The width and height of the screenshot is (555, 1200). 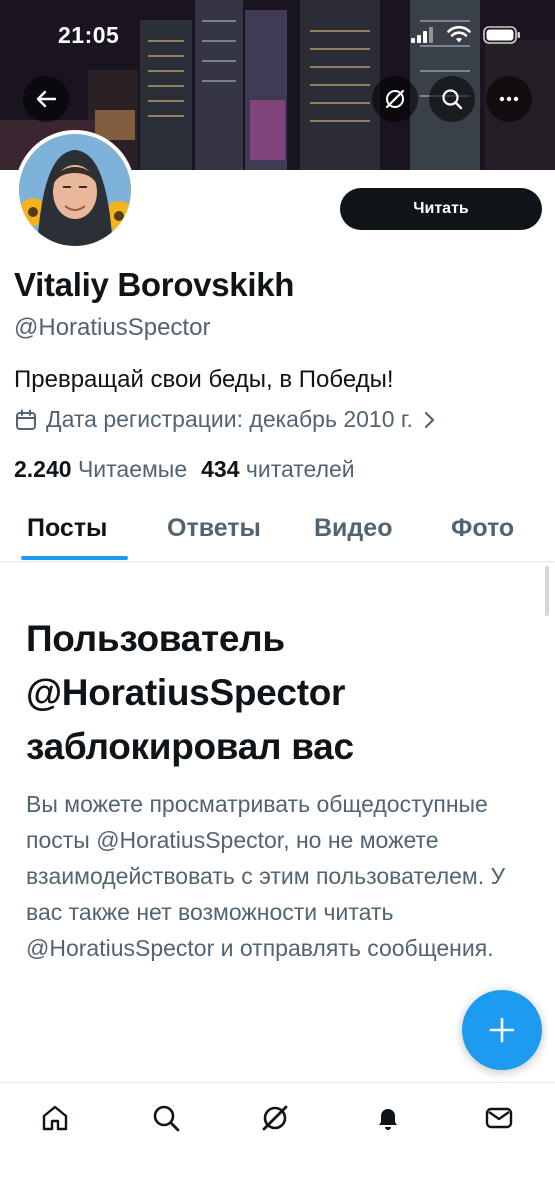 What do you see at coordinates (277, 530) in the screenshot?
I see `profile-tabs: Посты Ответы Видео Фото` at bounding box center [277, 530].